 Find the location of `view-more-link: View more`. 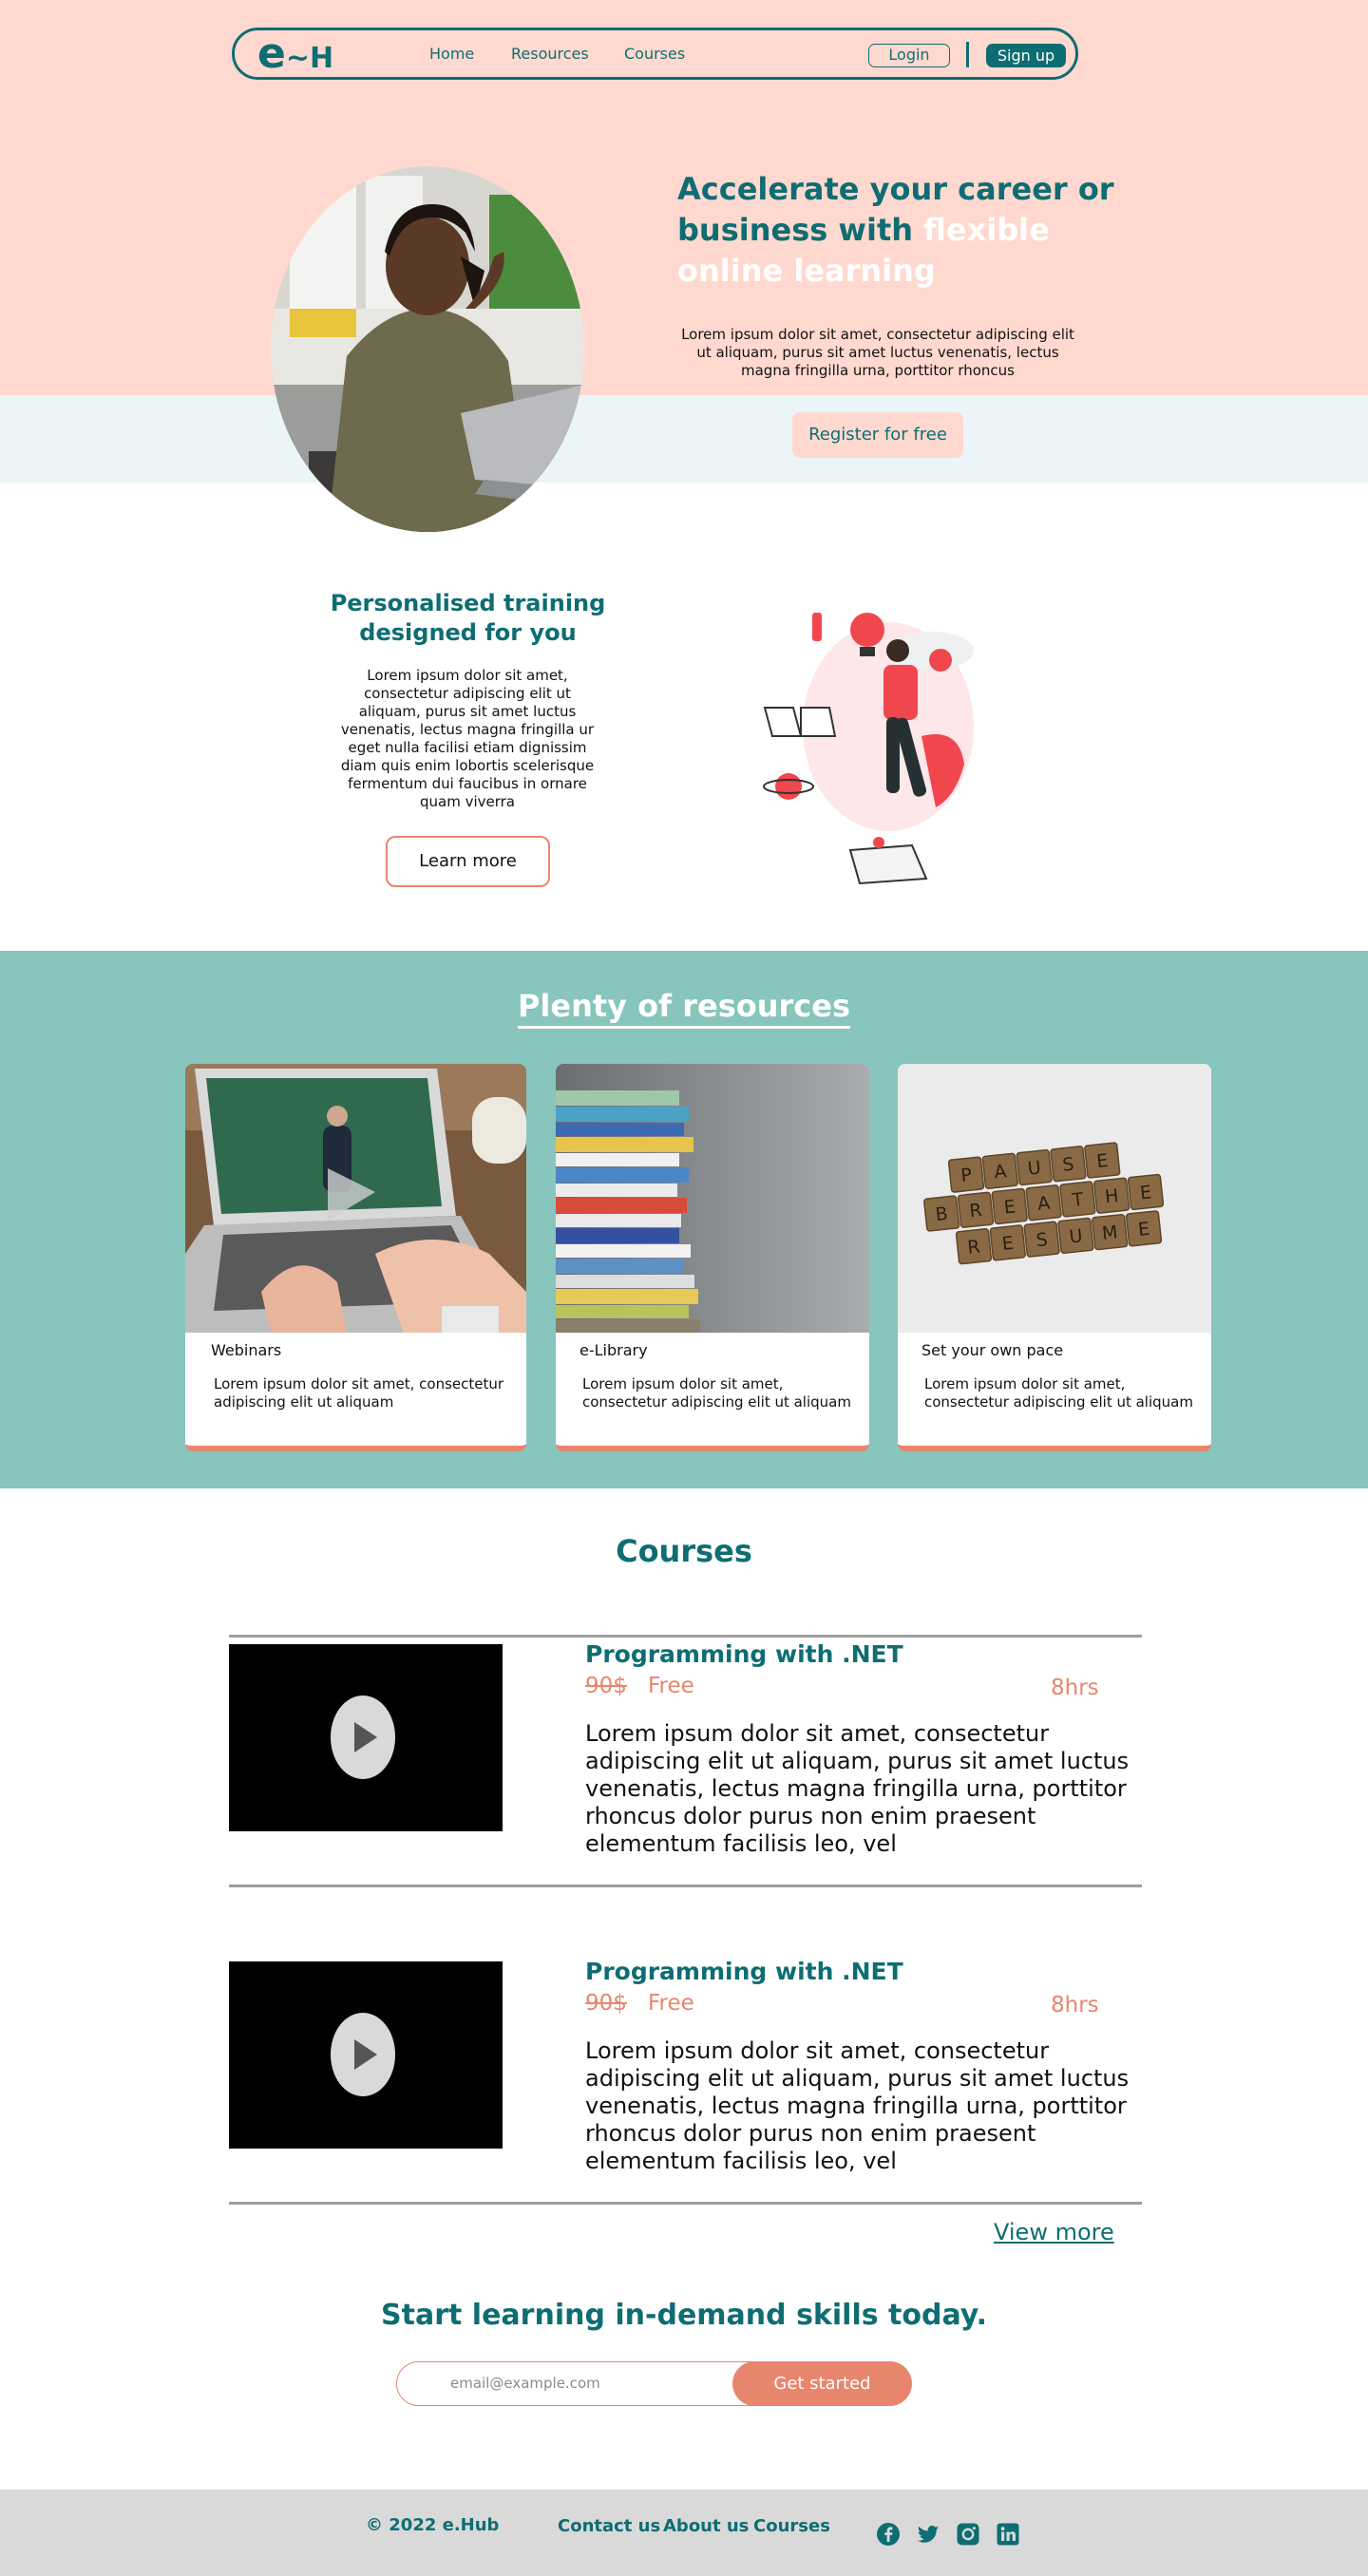

view-more-link: View more is located at coordinates (1054, 2232).